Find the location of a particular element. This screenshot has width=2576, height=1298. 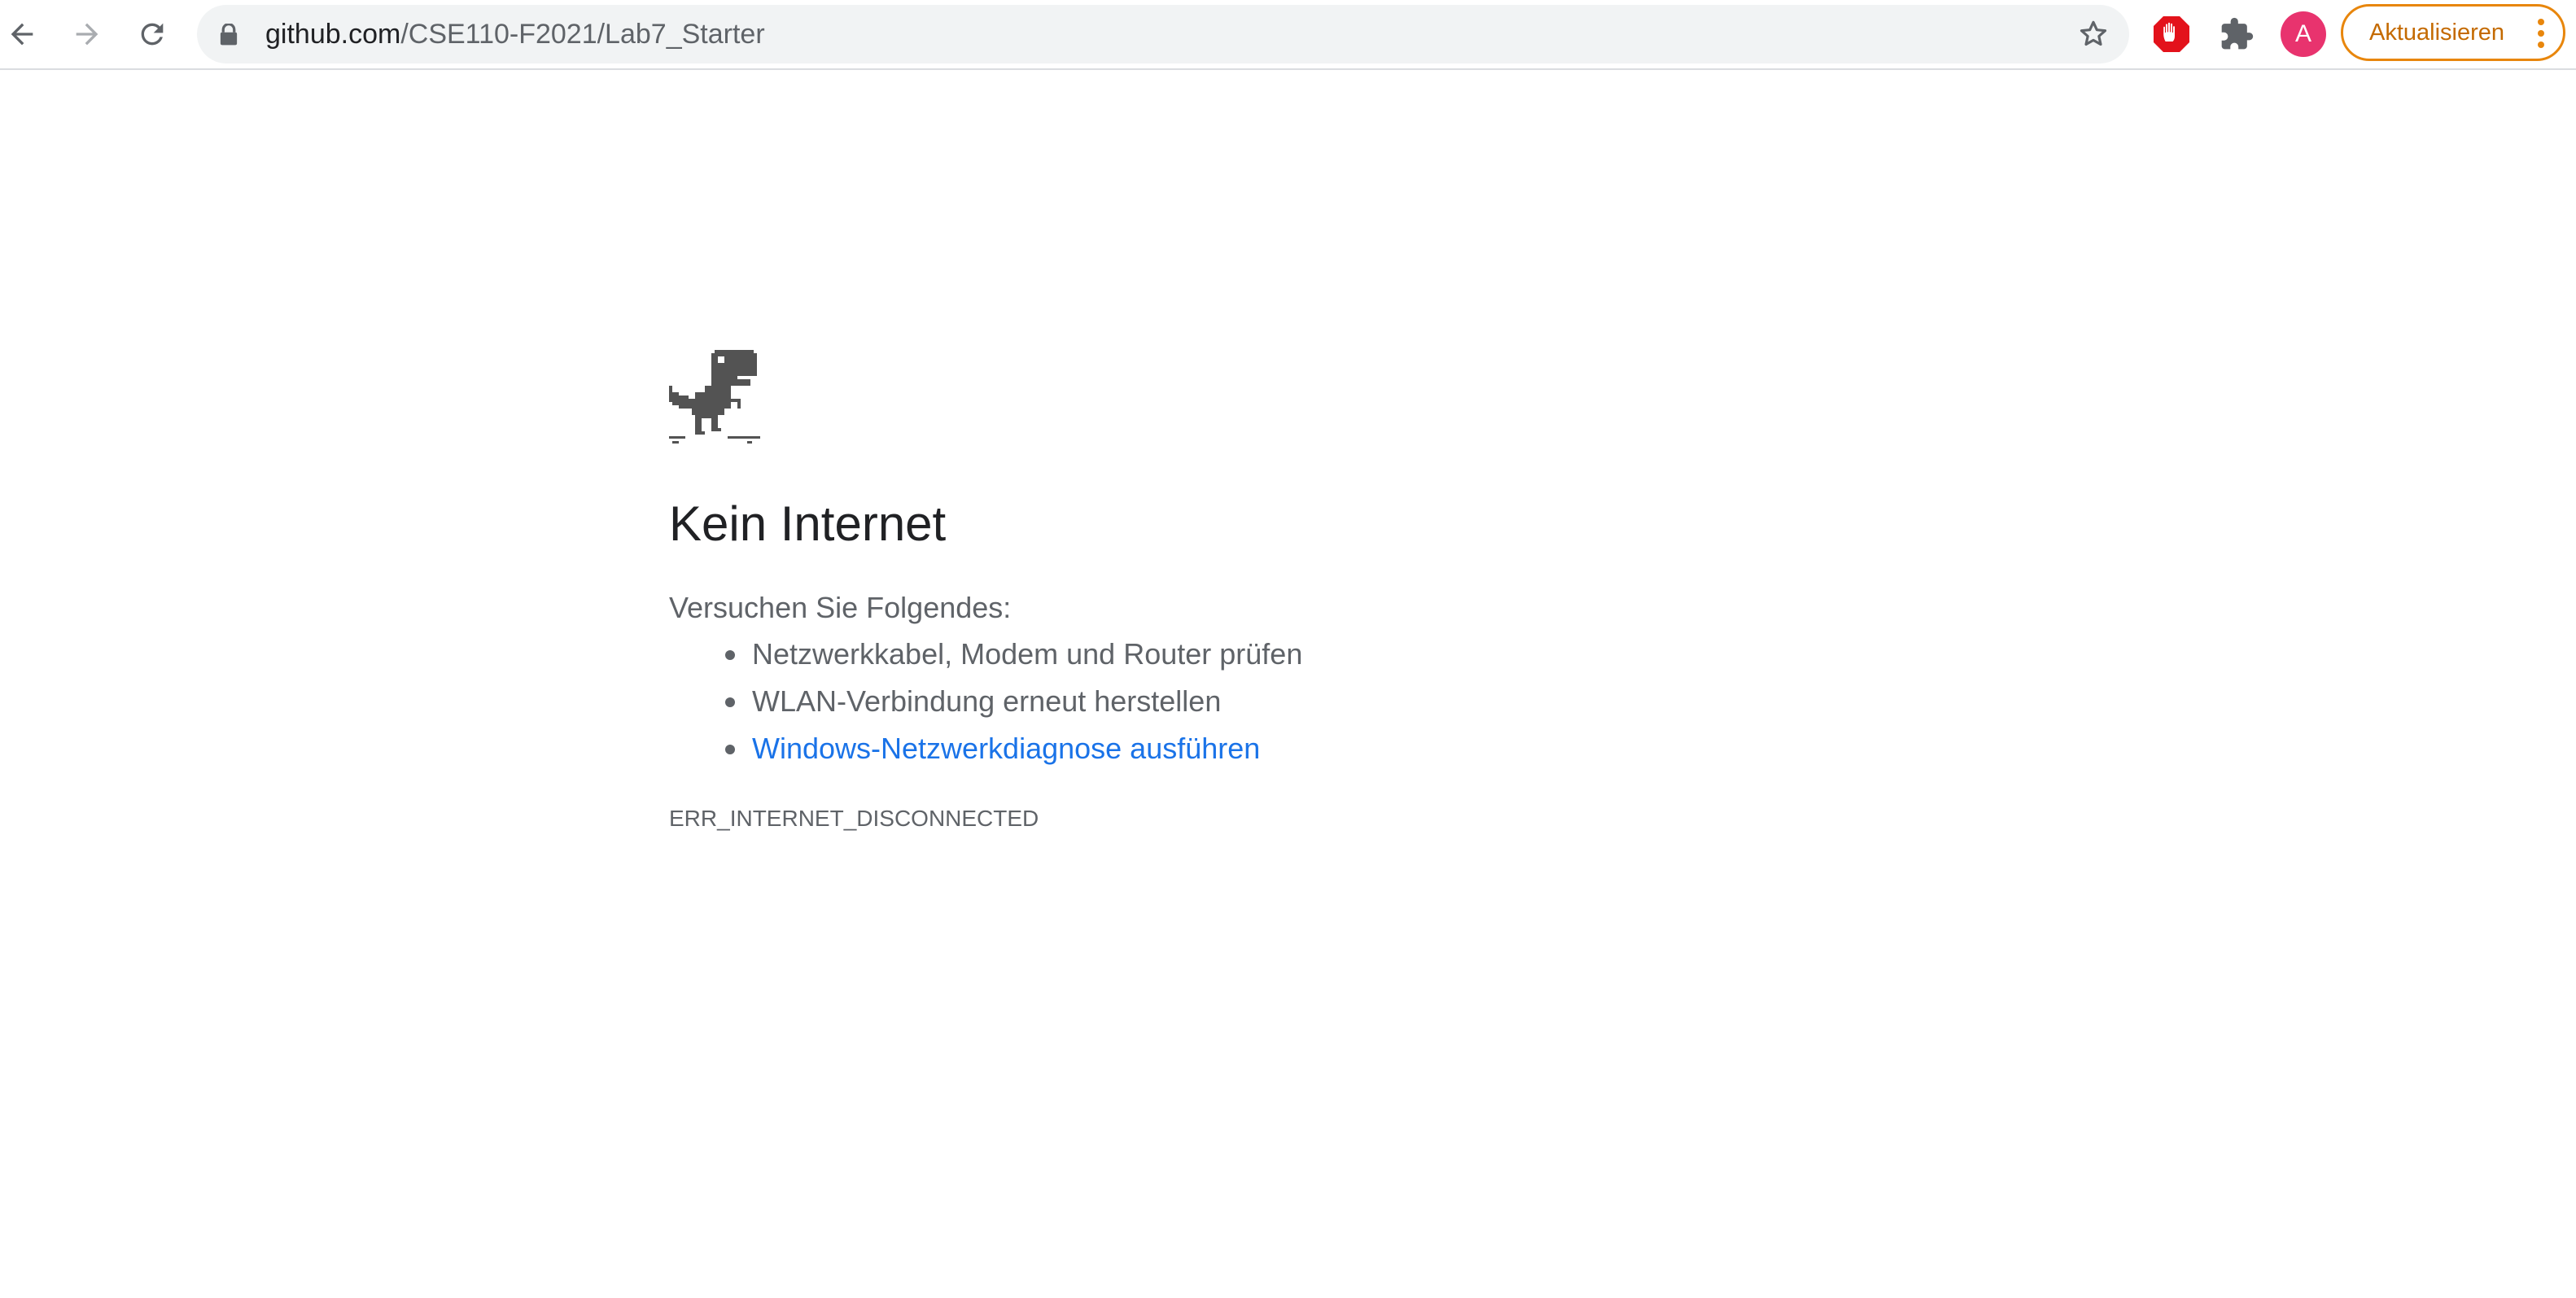

error-code: ERR_INTERNET_DISCONNECTED is located at coordinates (854, 818).